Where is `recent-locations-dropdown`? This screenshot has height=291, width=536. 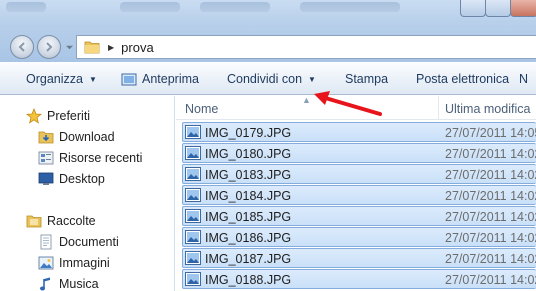
recent-locations-dropdown is located at coordinates (69, 47).